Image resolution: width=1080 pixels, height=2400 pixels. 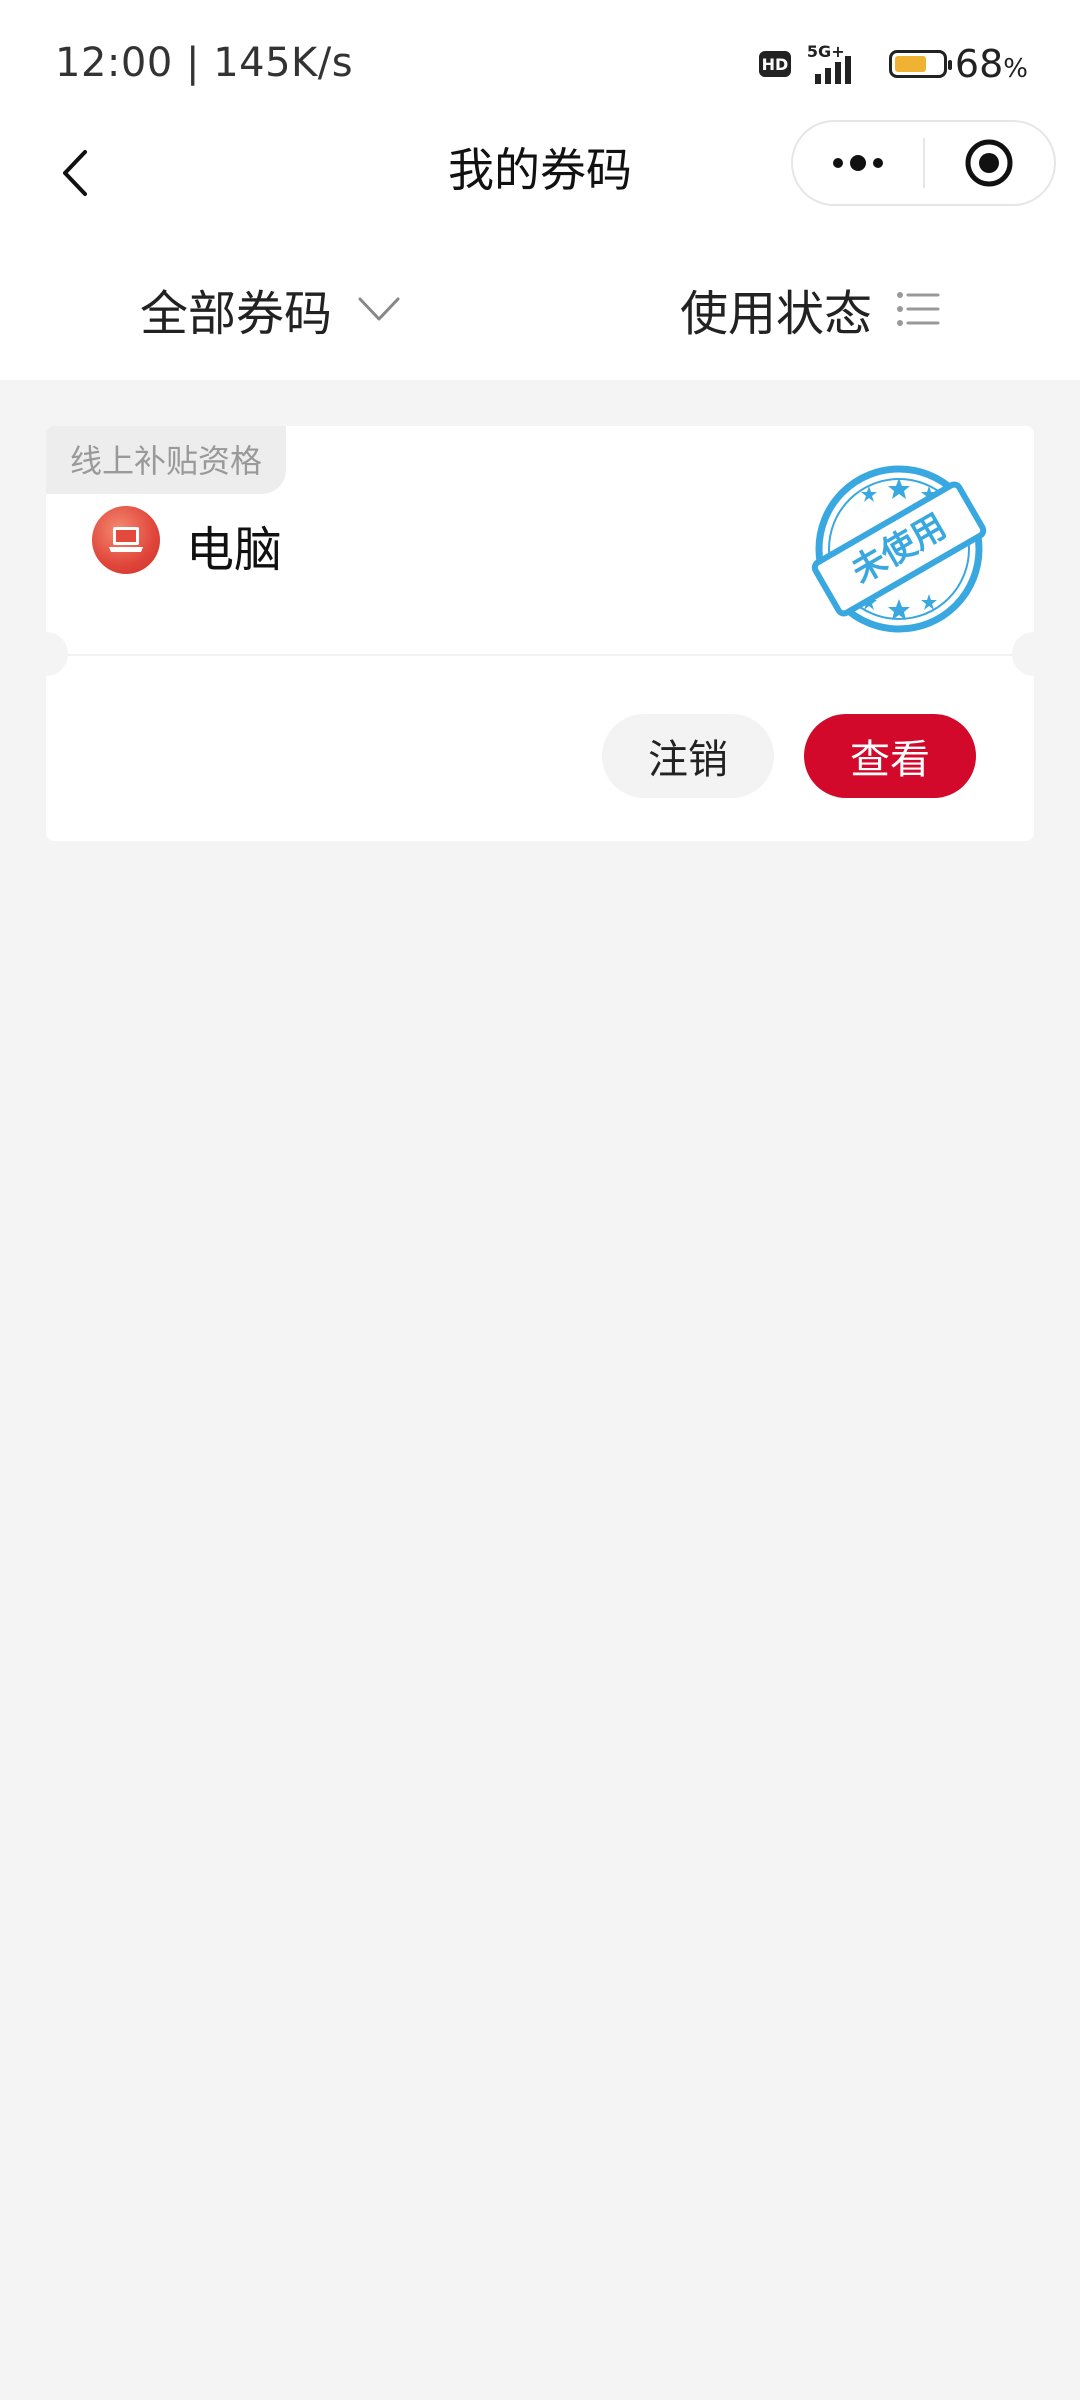 What do you see at coordinates (923, 163) in the screenshot?
I see `mini-program-capsule` at bounding box center [923, 163].